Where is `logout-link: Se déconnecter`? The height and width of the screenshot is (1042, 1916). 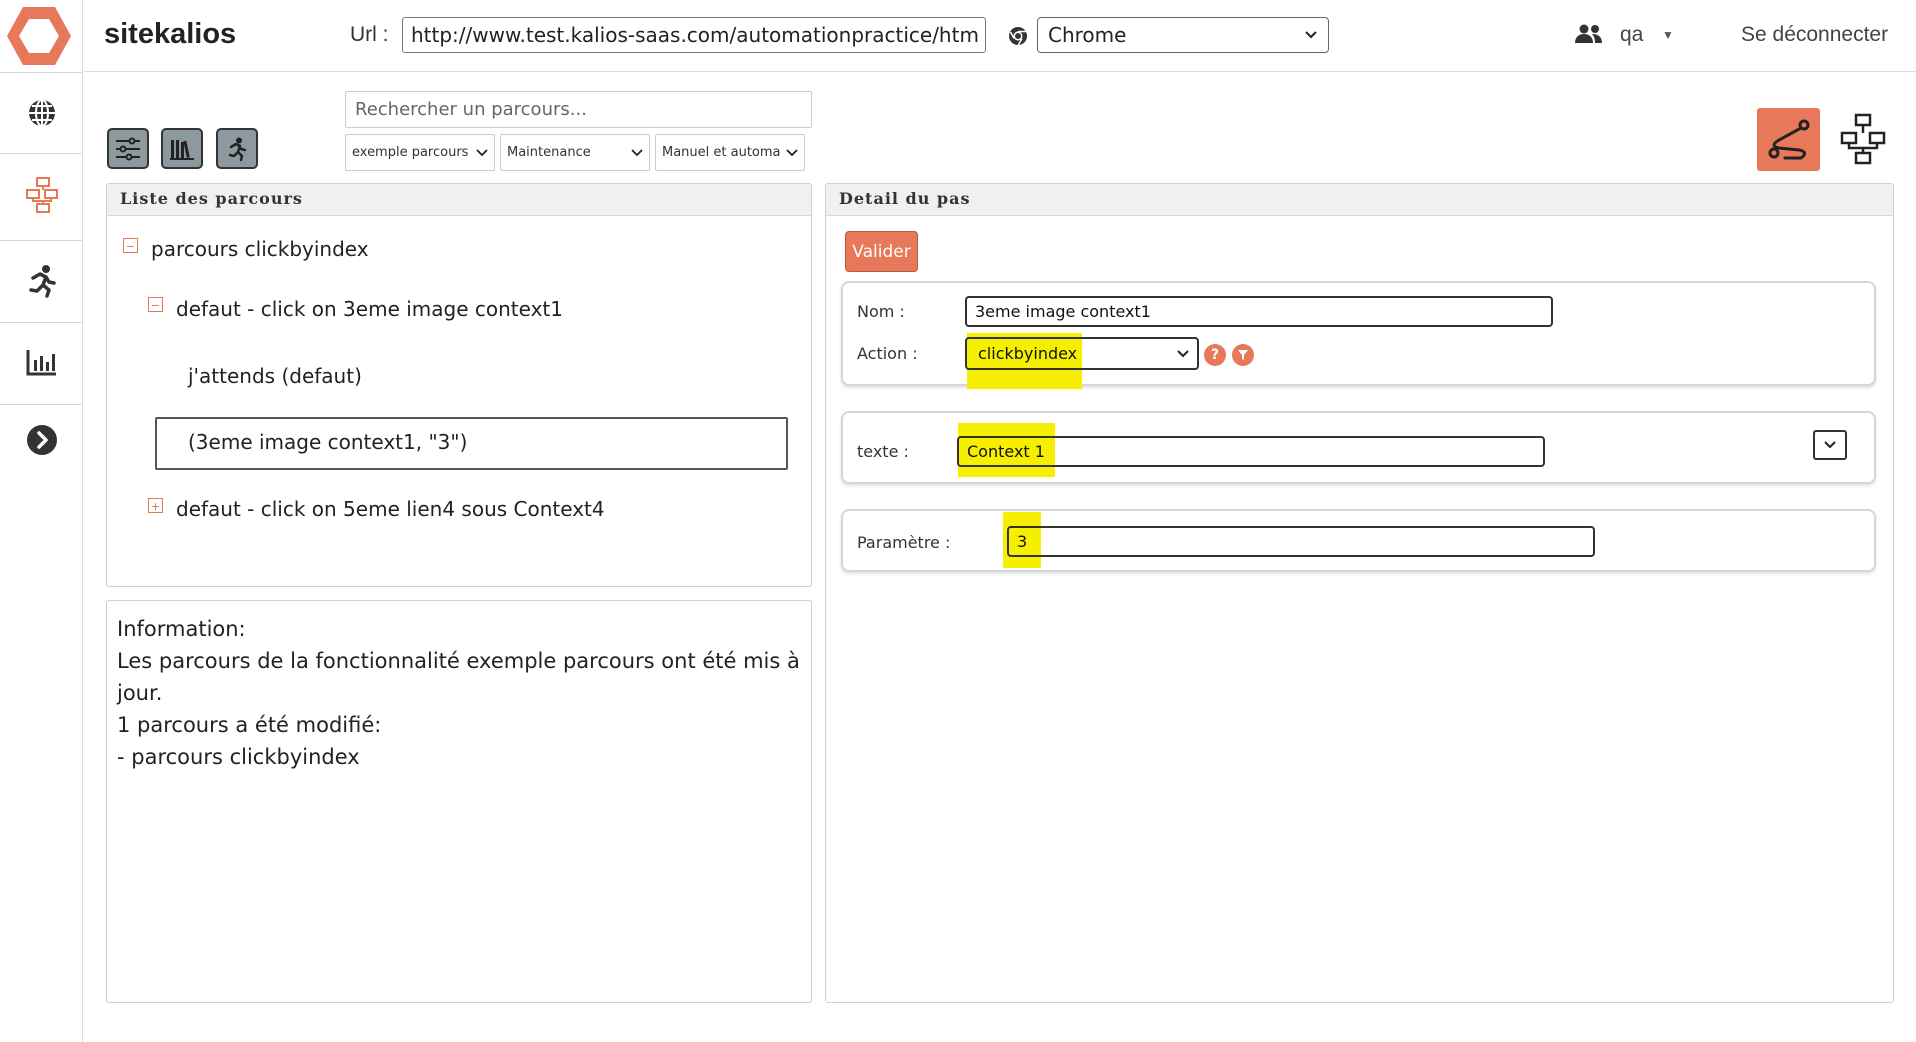 logout-link: Se déconnecter is located at coordinates (1814, 35).